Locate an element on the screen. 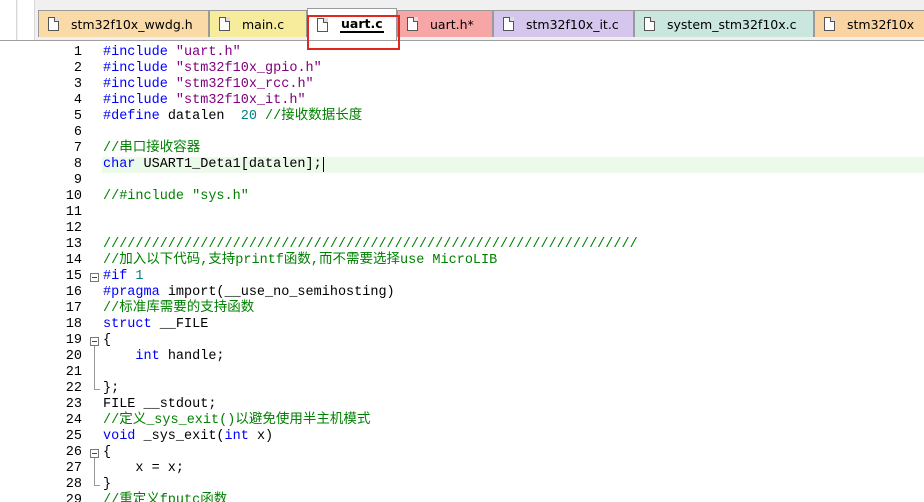  fold-end-marker is located at coordinates (97, 485).